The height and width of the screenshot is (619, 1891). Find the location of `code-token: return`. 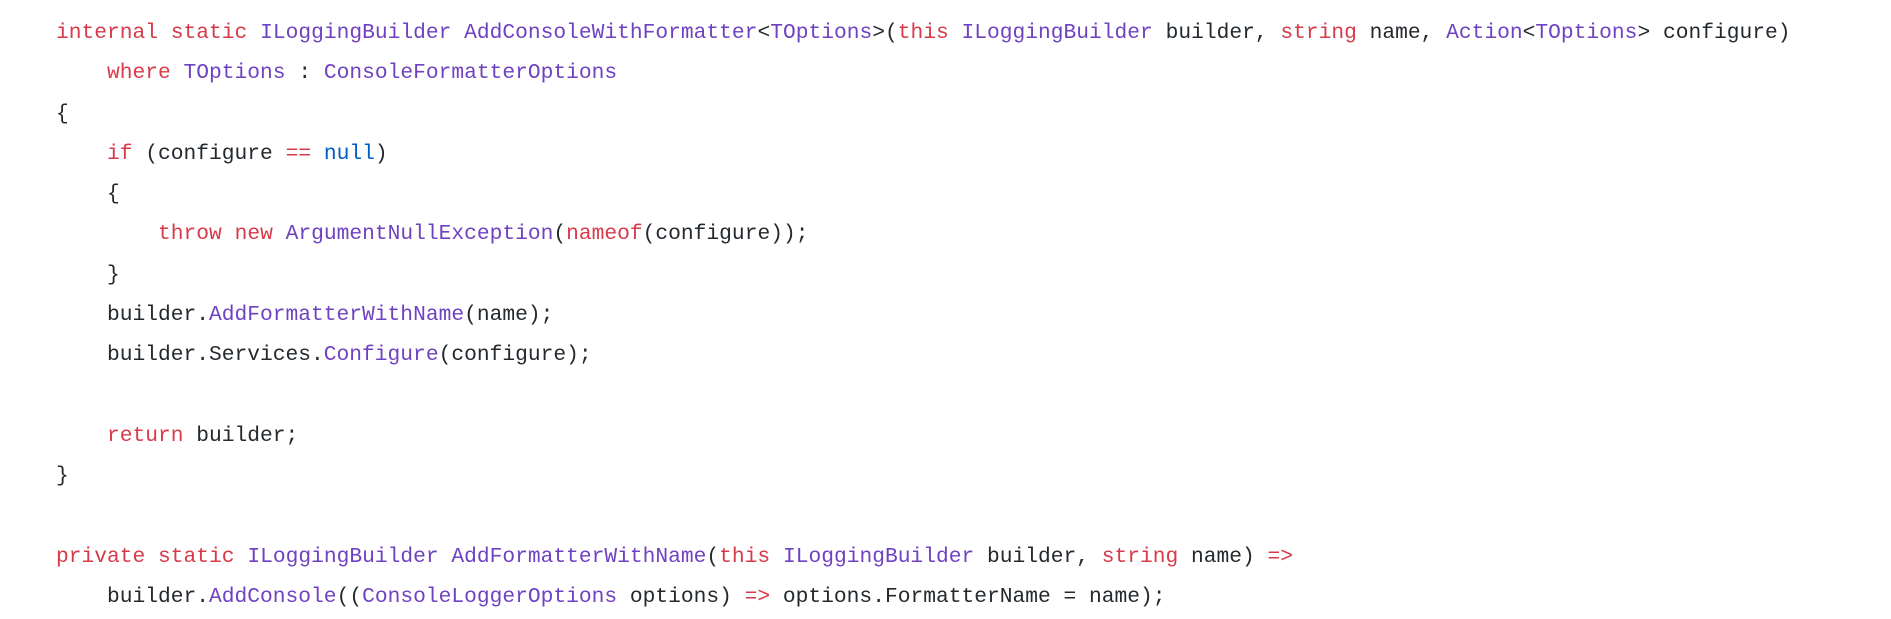

code-token: return is located at coordinates (145, 435).